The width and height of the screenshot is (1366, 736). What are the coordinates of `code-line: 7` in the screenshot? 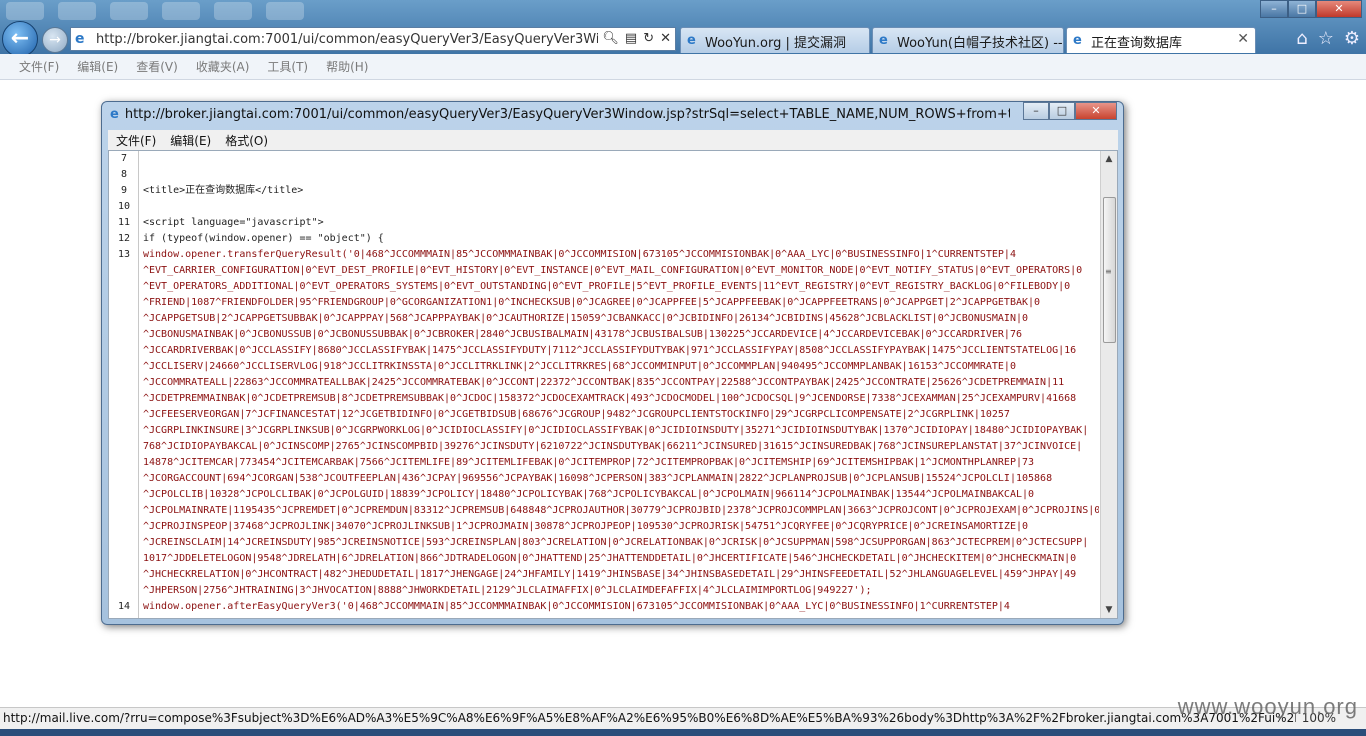 It's located at (124, 158).